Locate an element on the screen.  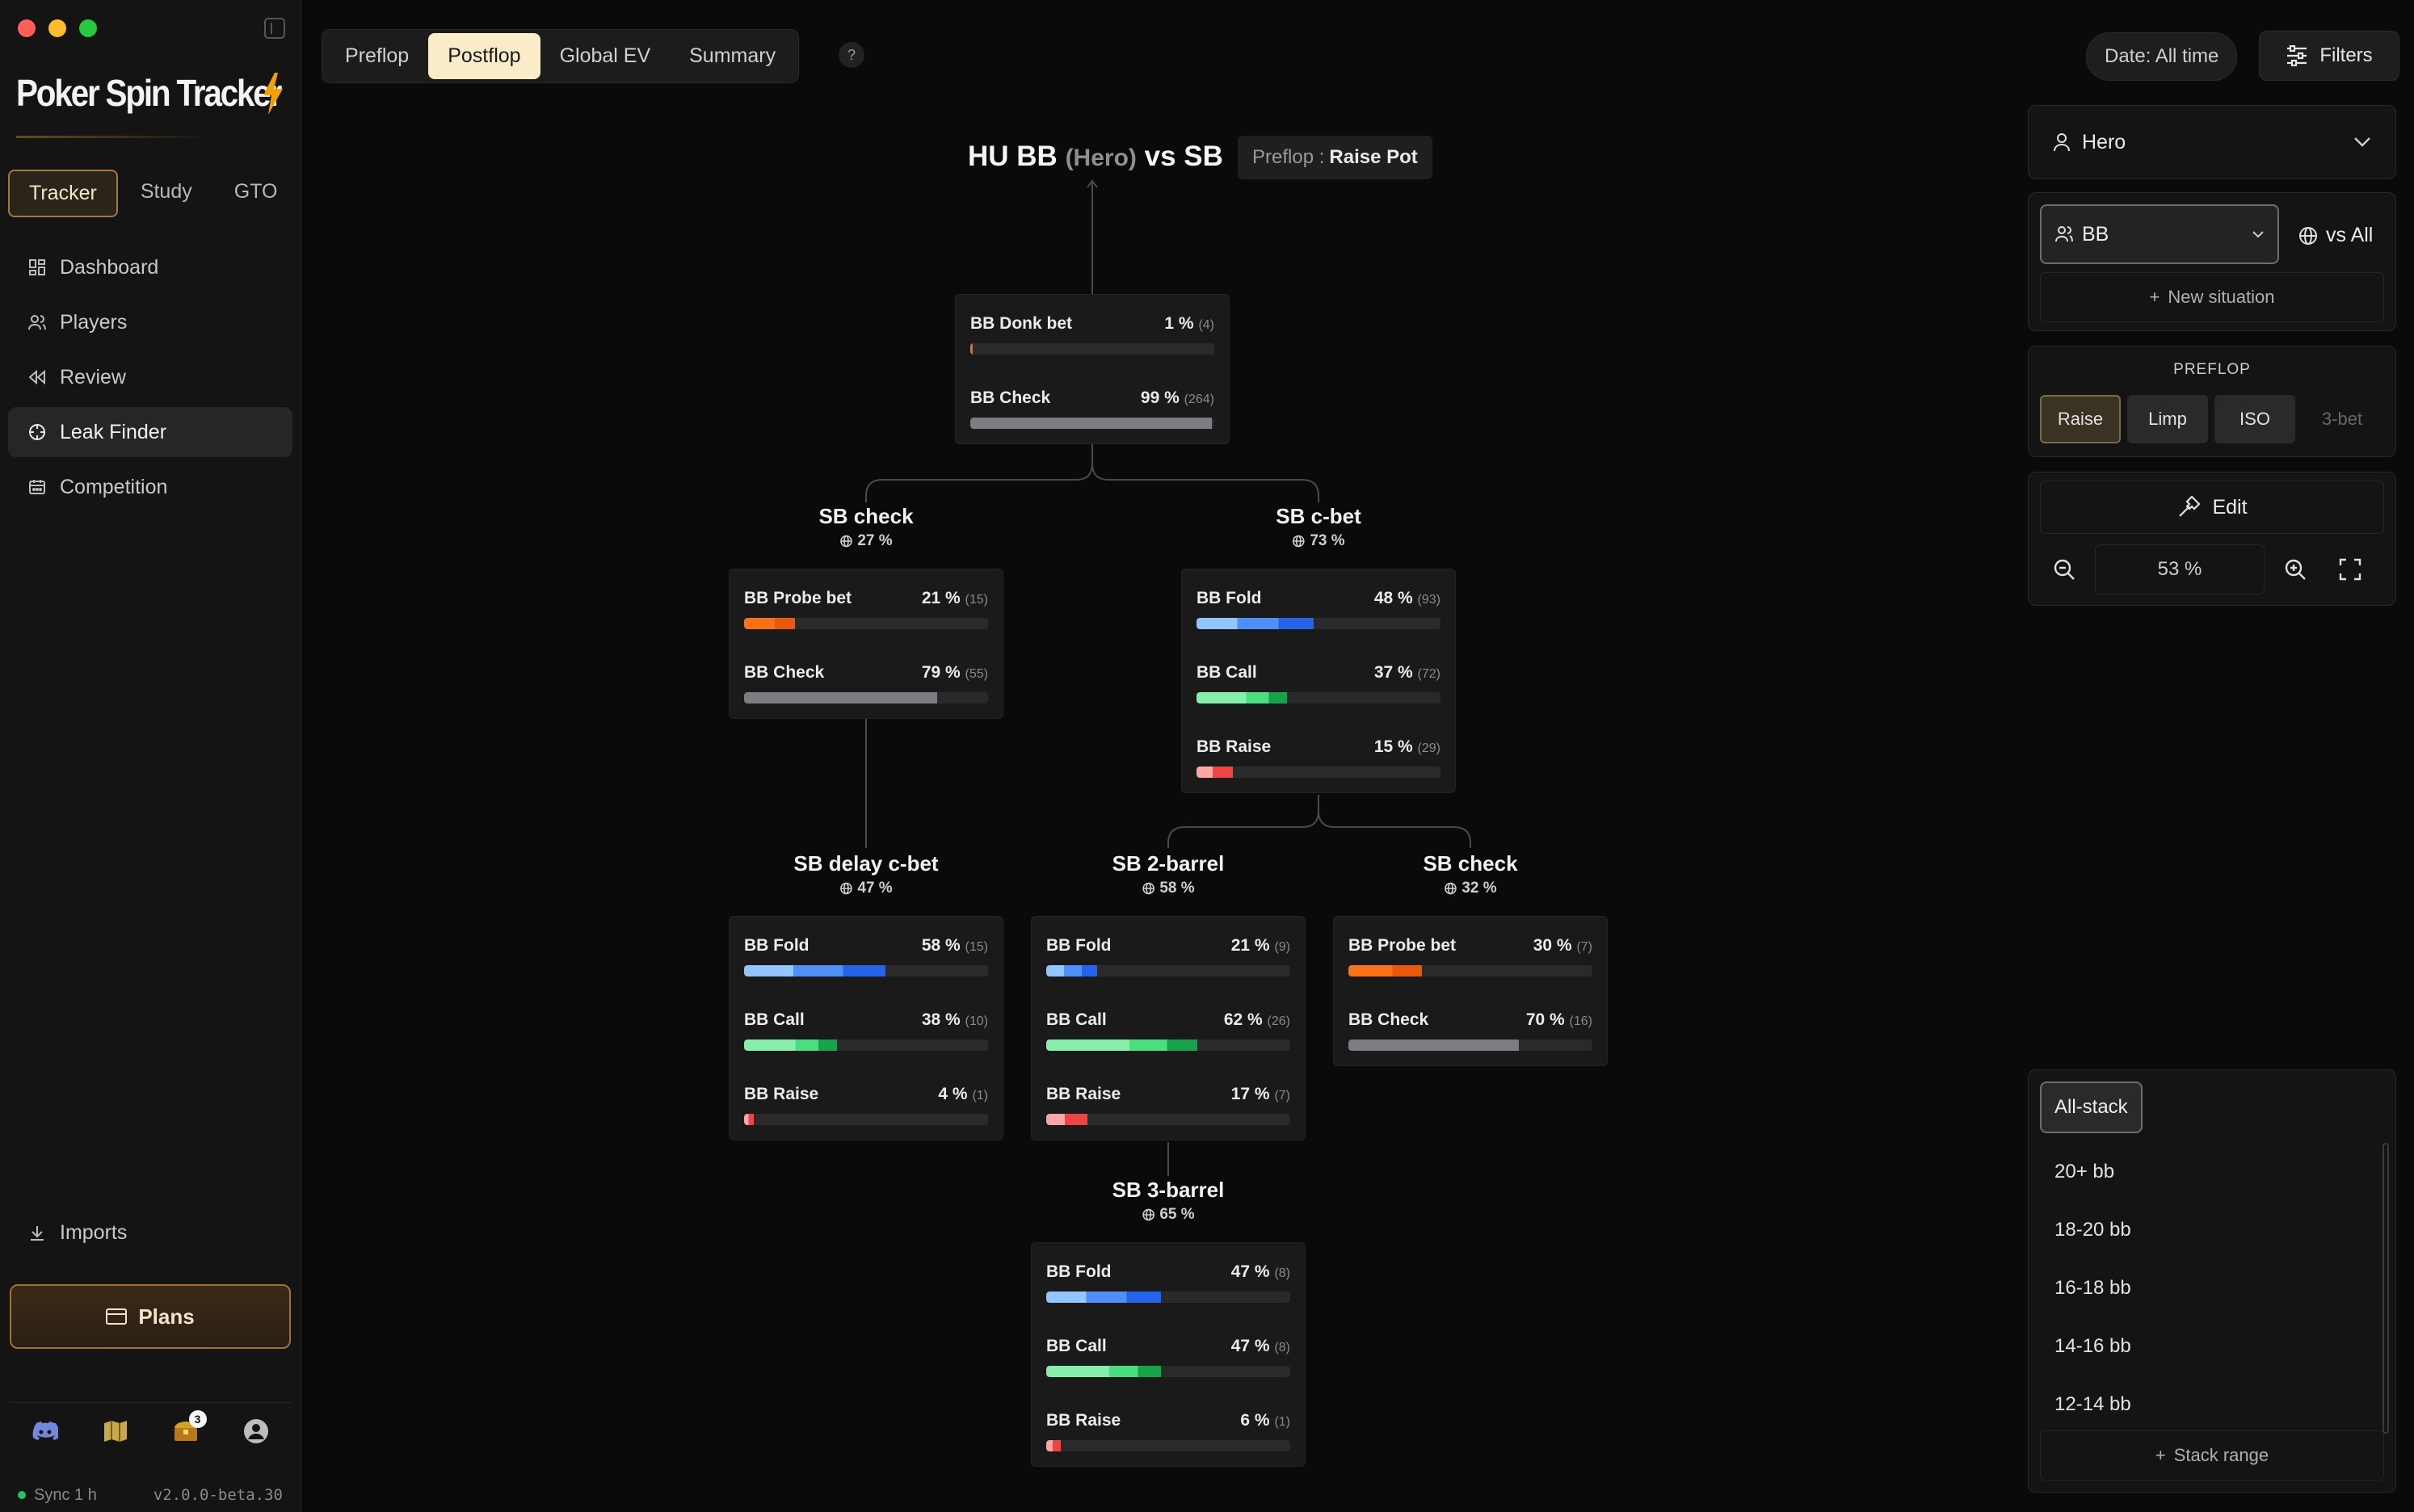
node-frequency: 47 % is located at coordinates (866, 888).